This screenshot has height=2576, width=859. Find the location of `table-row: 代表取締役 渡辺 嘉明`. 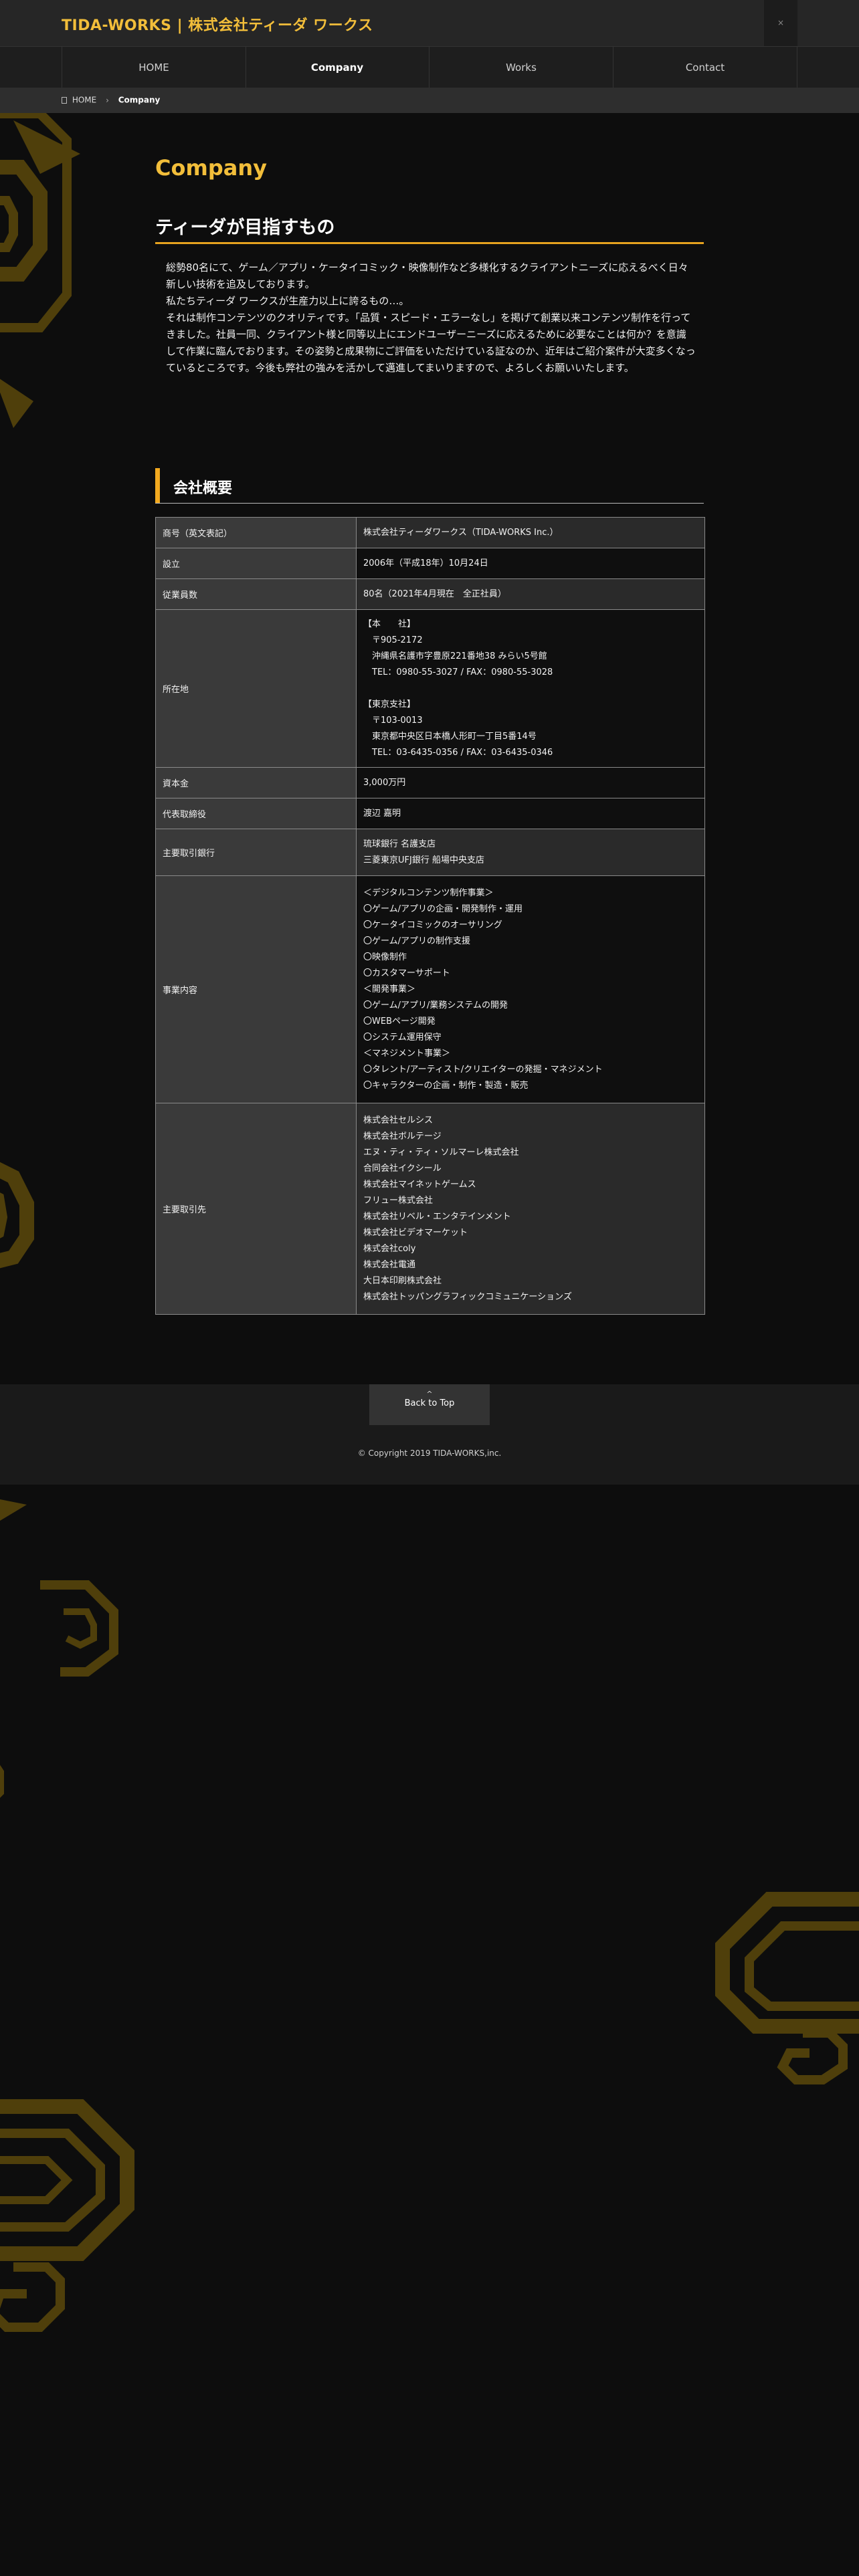

table-row: 代表取締役 渡辺 嘉明 is located at coordinates (430, 813).